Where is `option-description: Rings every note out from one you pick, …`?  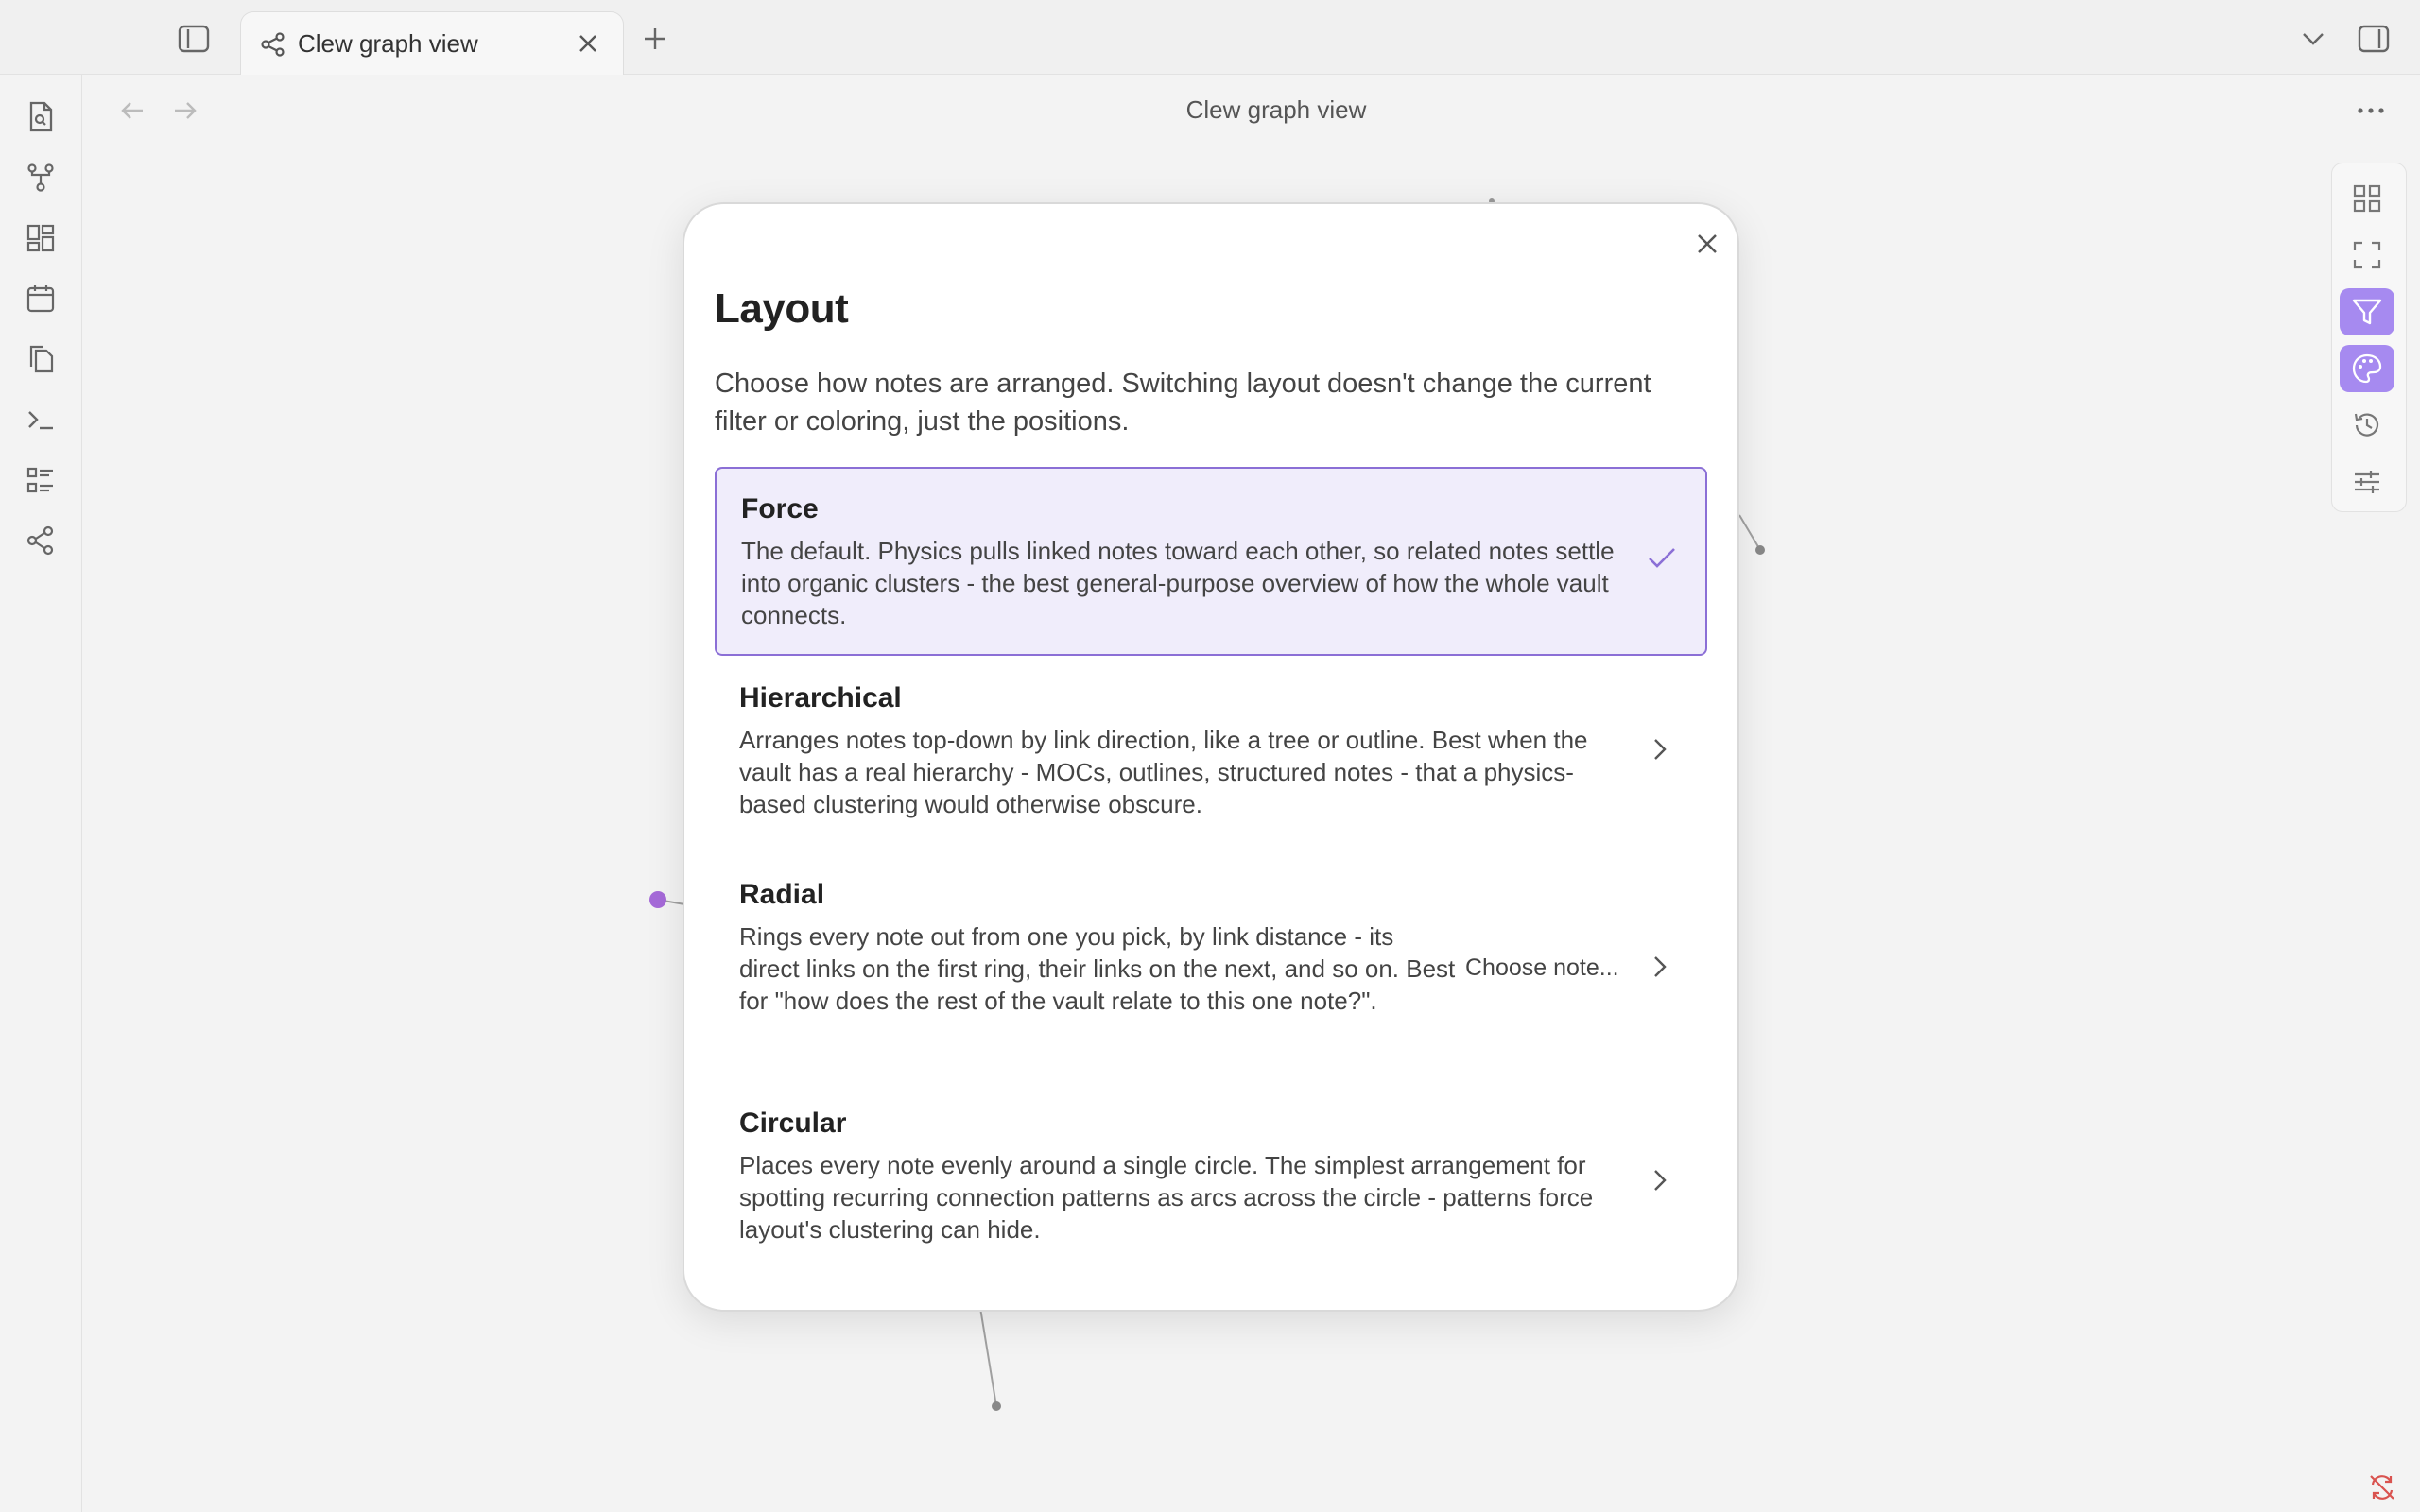
option-description: Rings every note out from one you pick, … is located at coordinates (1097, 968).